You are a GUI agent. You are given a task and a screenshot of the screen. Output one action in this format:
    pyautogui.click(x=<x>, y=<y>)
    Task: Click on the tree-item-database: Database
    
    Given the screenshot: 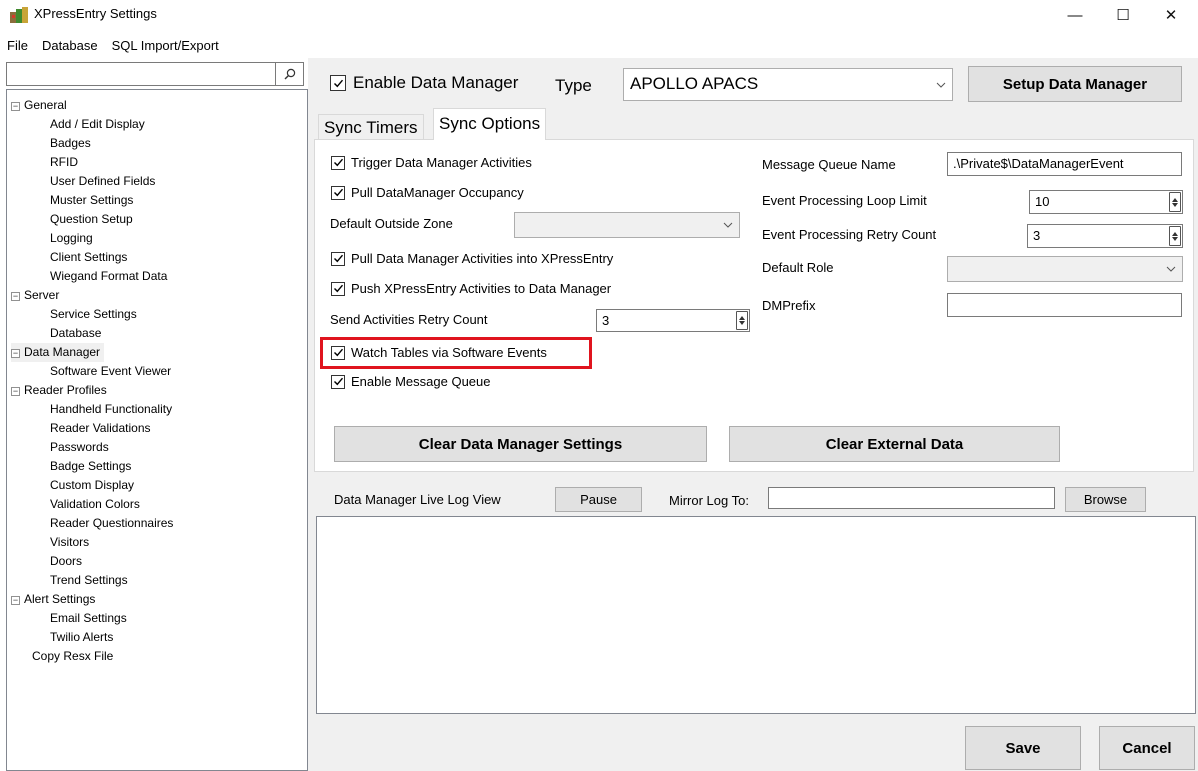 What is the action you would take?
    pyautogui.click(x=75, y=333)
    